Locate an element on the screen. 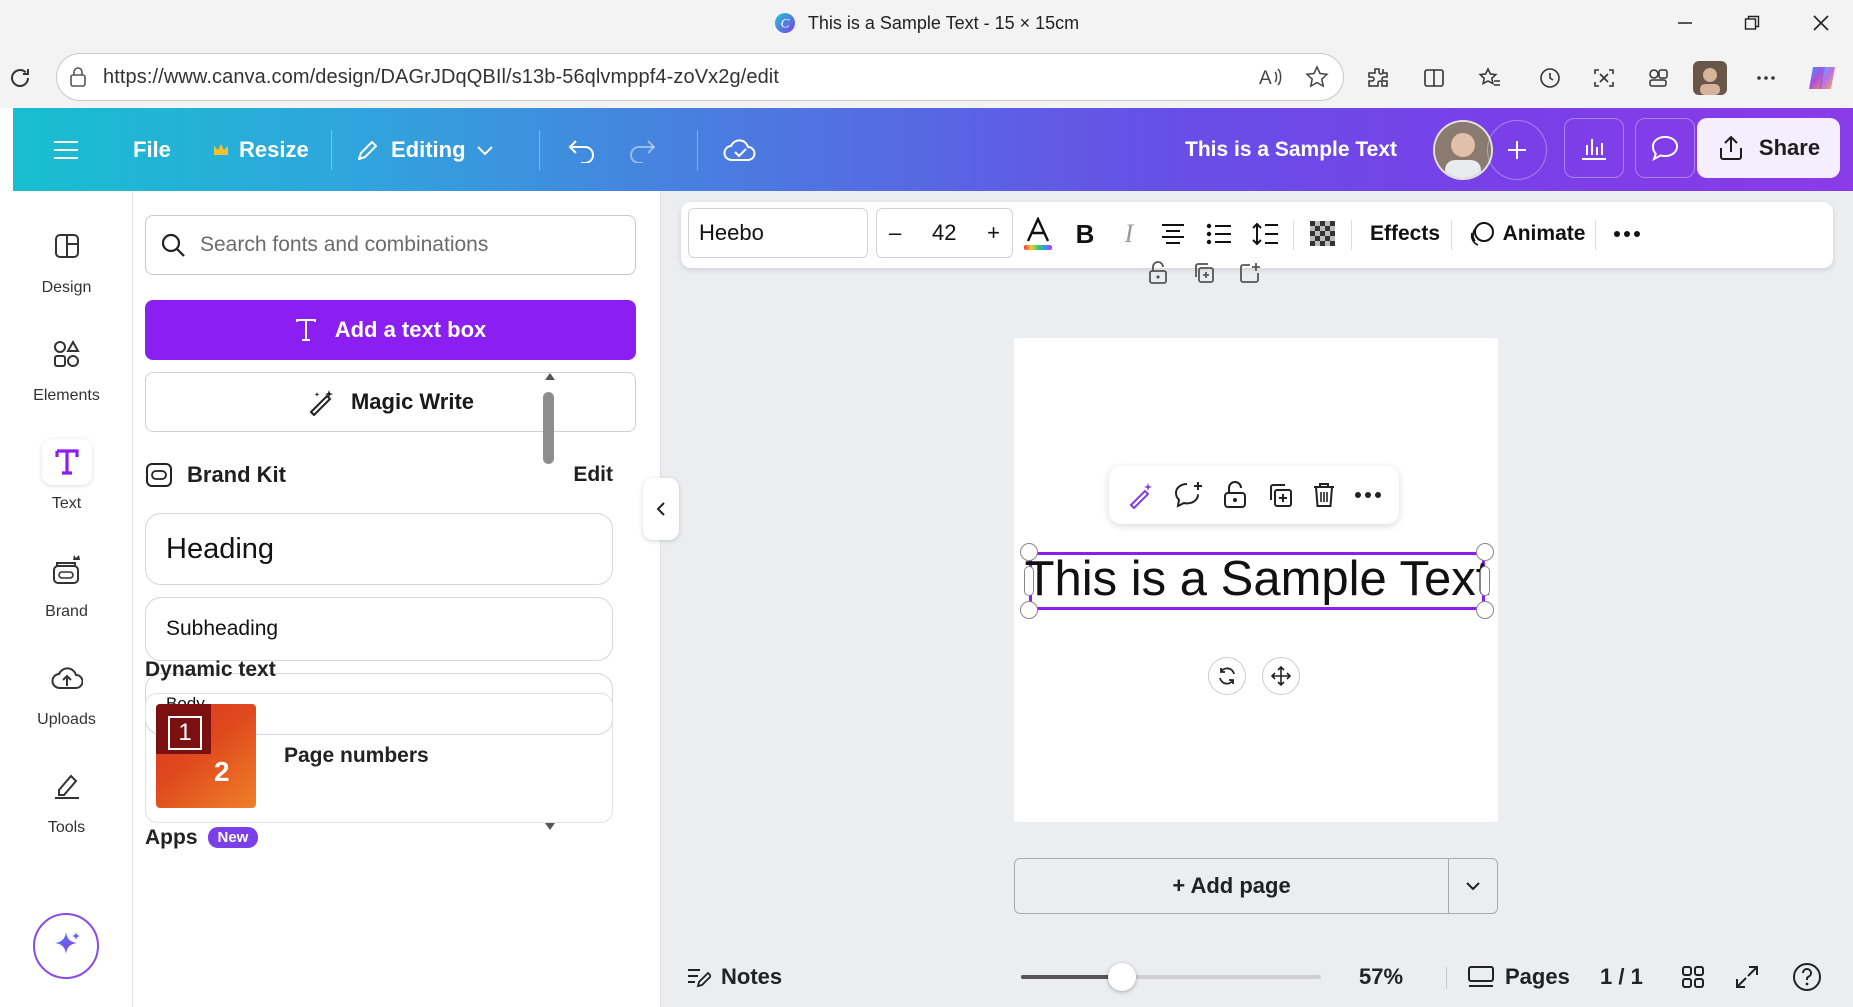  add-page-dropdown is located at coordinates (1473, 886).